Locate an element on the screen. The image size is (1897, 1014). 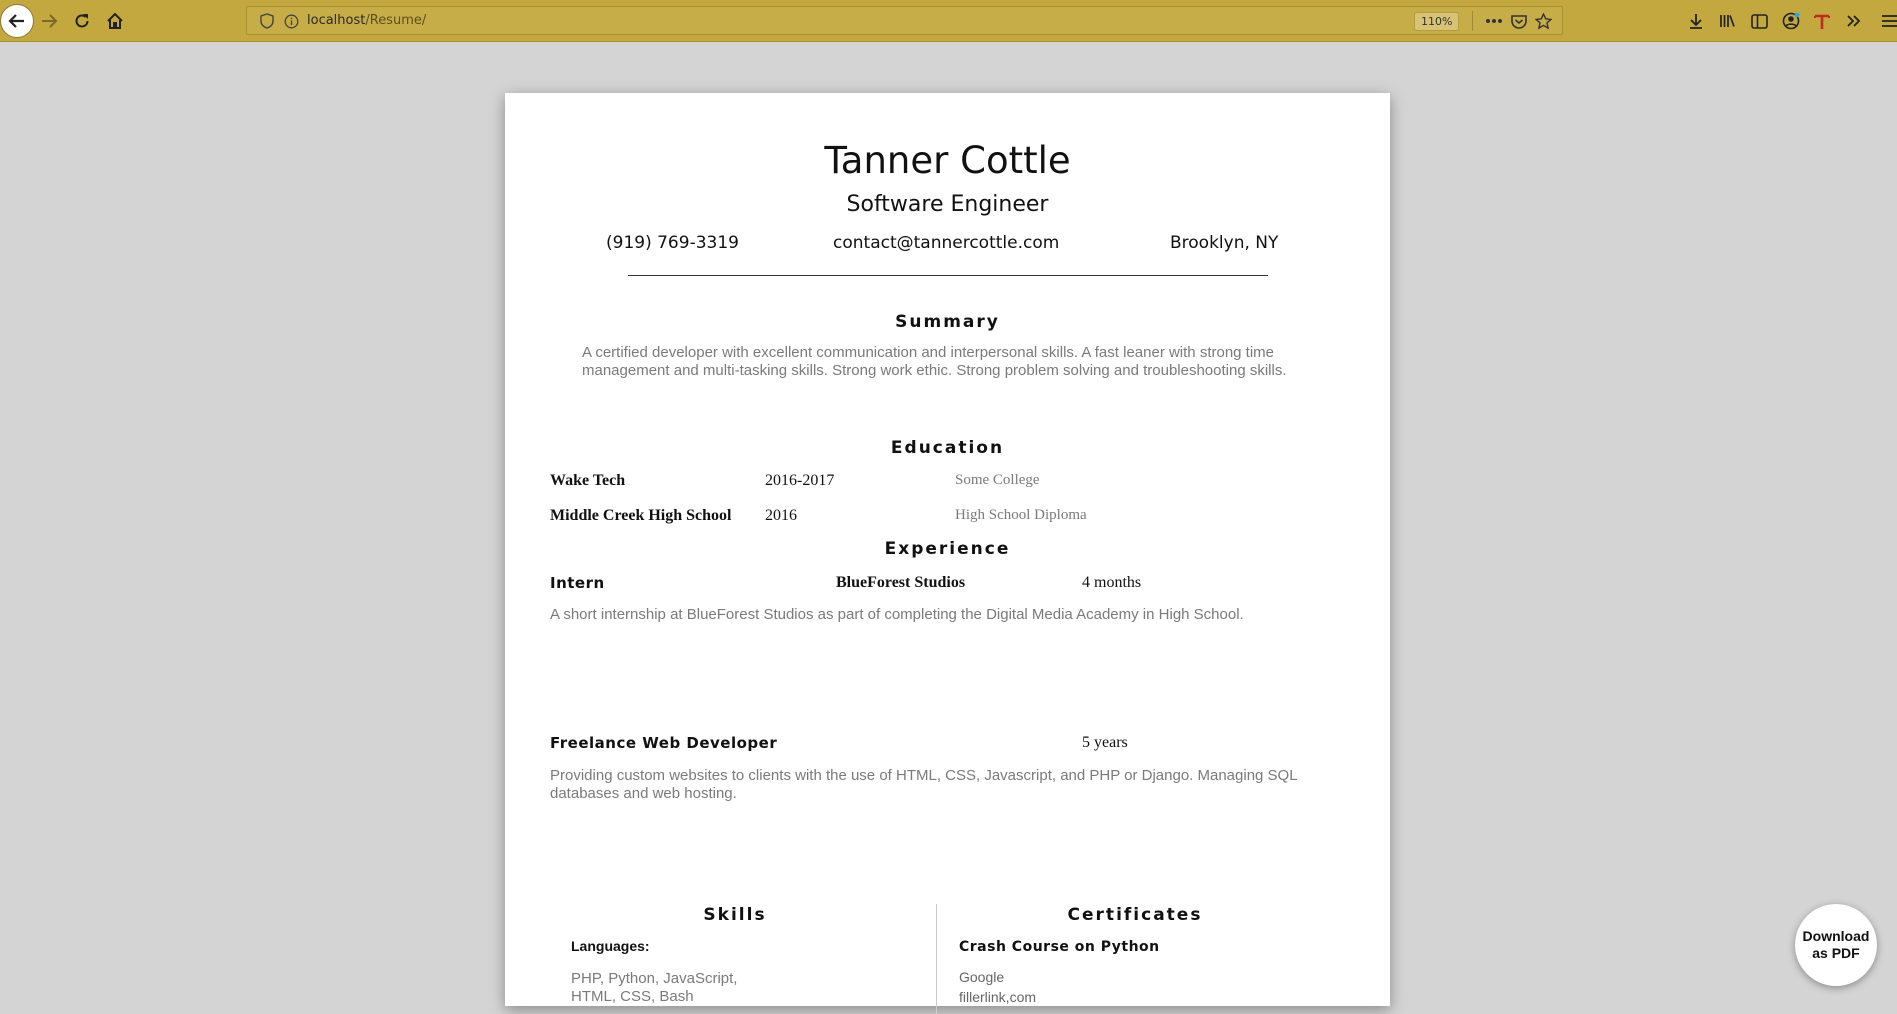
url-host: localhost is located at coordinates (336, 20).